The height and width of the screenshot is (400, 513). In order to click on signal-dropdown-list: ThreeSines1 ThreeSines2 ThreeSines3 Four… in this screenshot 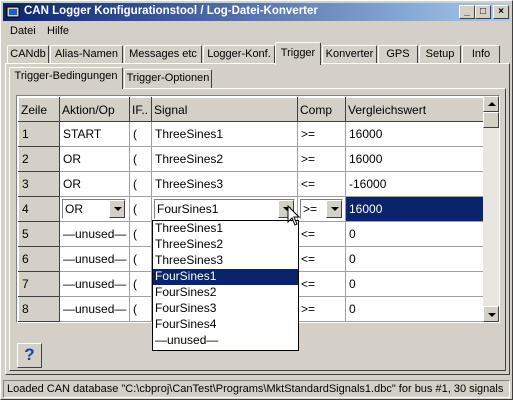, I will do `click(225, 285)`.